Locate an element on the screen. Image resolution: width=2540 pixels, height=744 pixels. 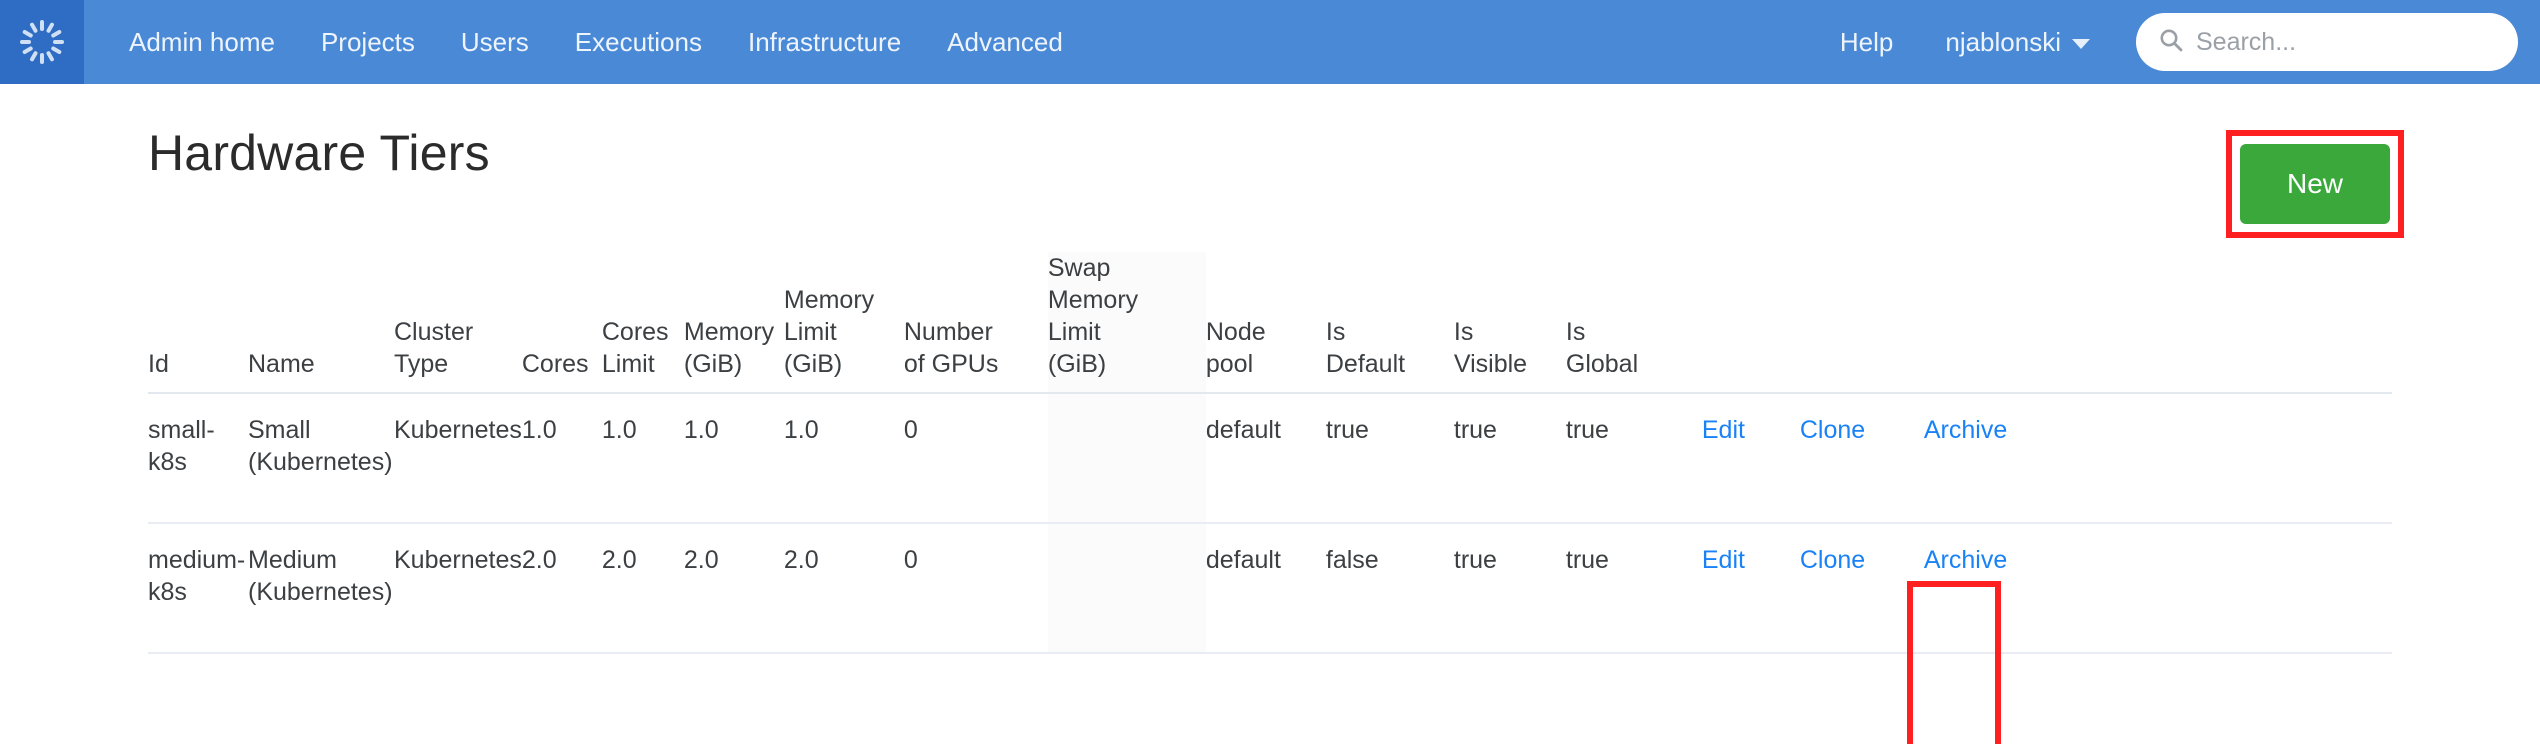
column-header-name: Name is located at coordinates (321, 323).